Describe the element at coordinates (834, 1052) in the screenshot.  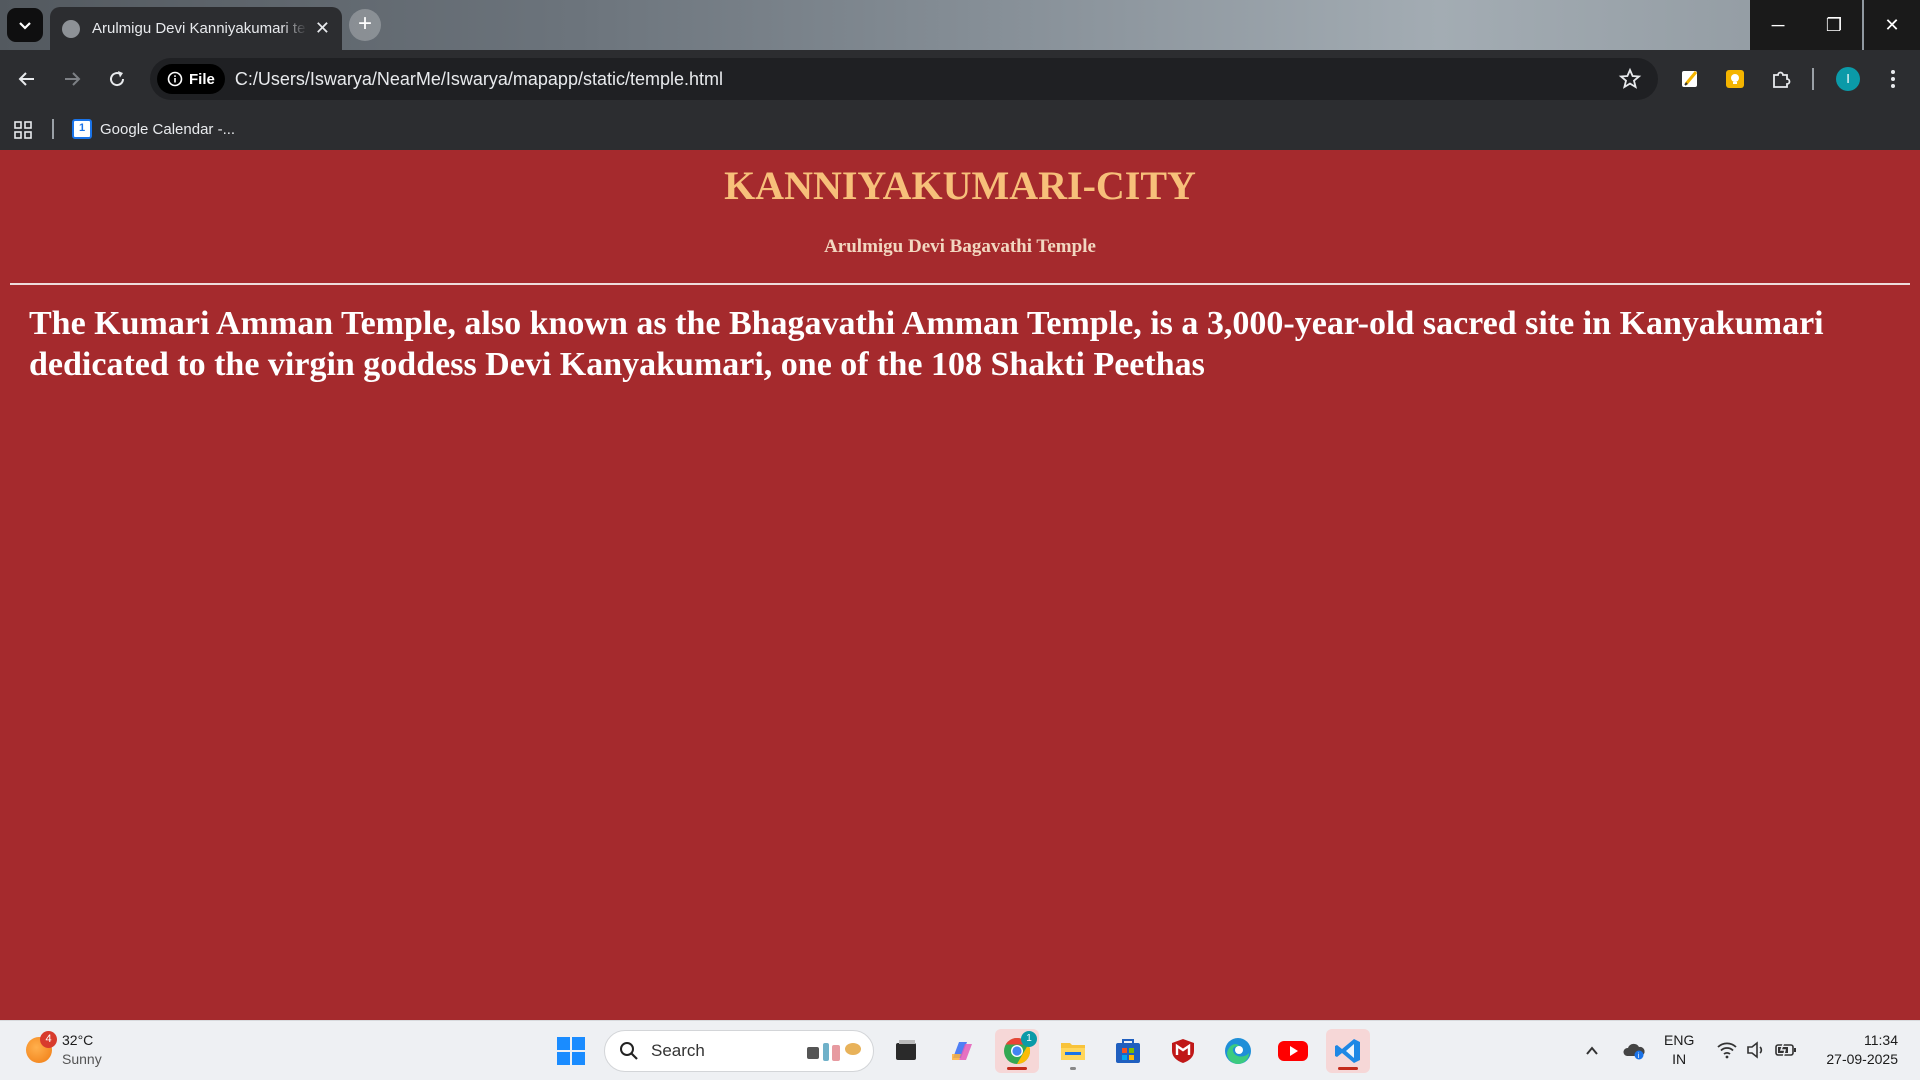
I see `search-highlight-icon` at that location.